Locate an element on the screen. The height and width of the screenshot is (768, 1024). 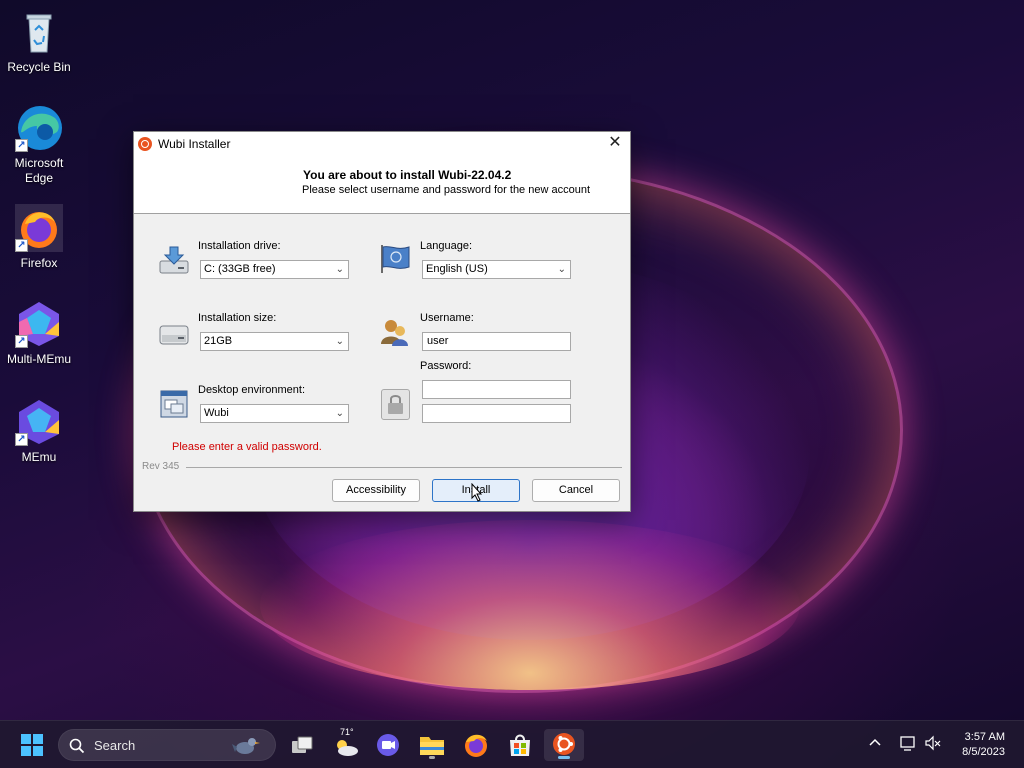
volume-muted-icon is located at coordinates (933, 743).